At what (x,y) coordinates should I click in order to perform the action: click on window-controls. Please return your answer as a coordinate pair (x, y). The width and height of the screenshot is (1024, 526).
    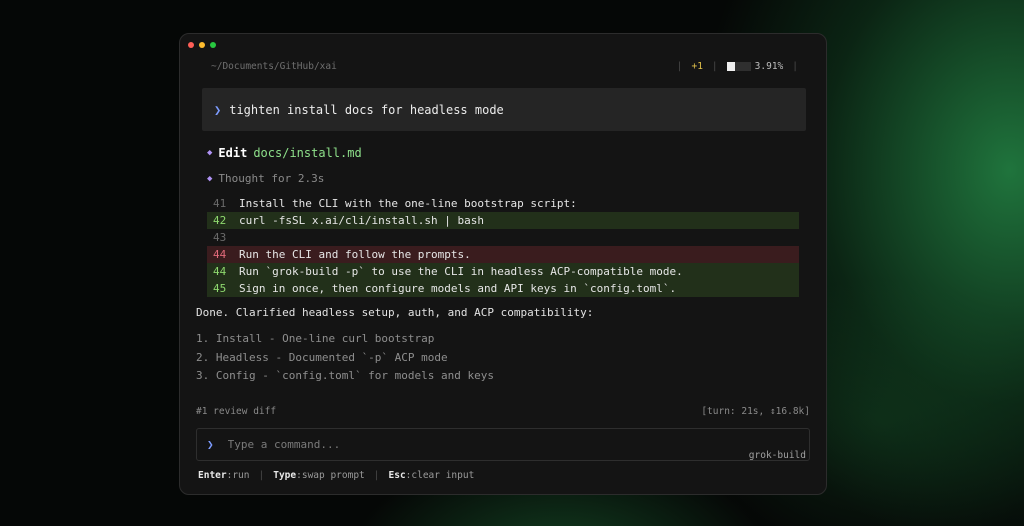
    Looking at the image, I should click on (202, 45).